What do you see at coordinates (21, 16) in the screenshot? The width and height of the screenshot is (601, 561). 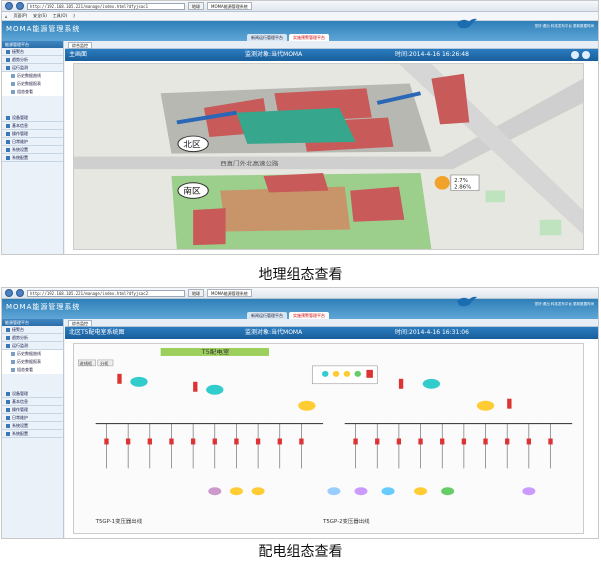 I see `cmd-page: 页面(P)` at bounding box center [21, 16].